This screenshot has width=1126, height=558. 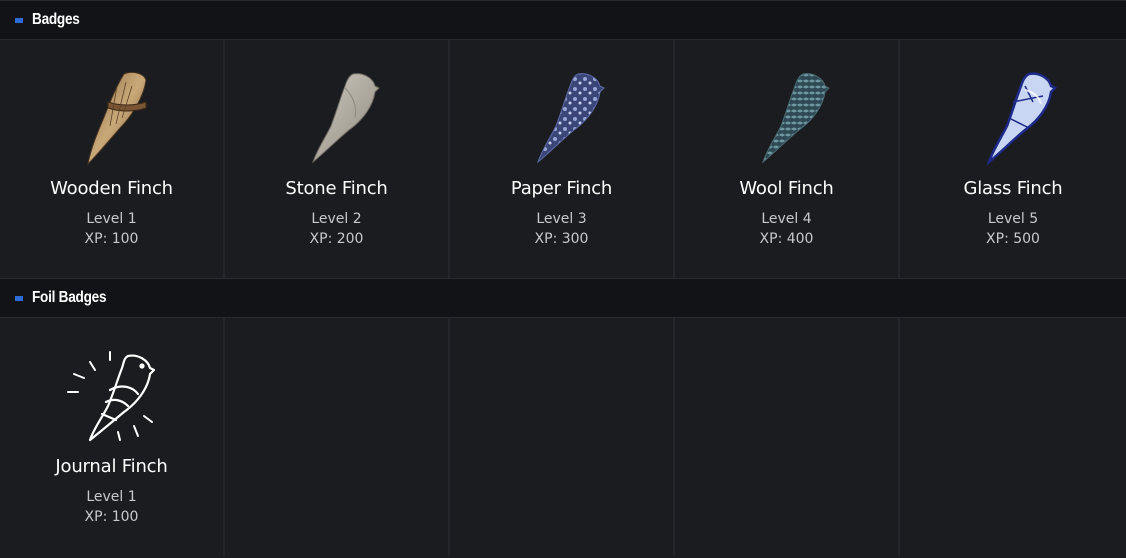 What do you see at coordinates (336, 219) in the screenshot?
I see `badge-level: Level 2` at bounding box center [336, 219].